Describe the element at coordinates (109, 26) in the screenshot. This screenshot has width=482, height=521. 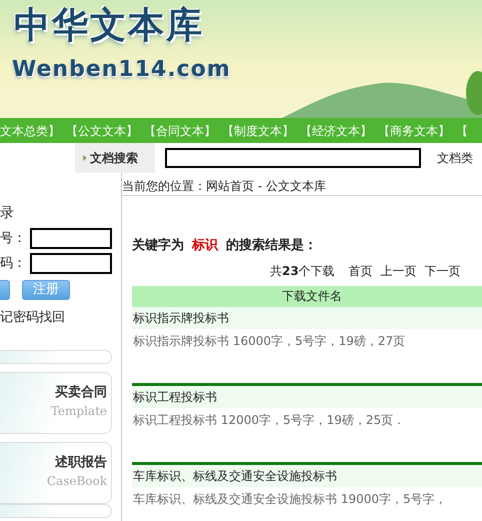
I see `site-logo-title: 中华文本库` at that location.